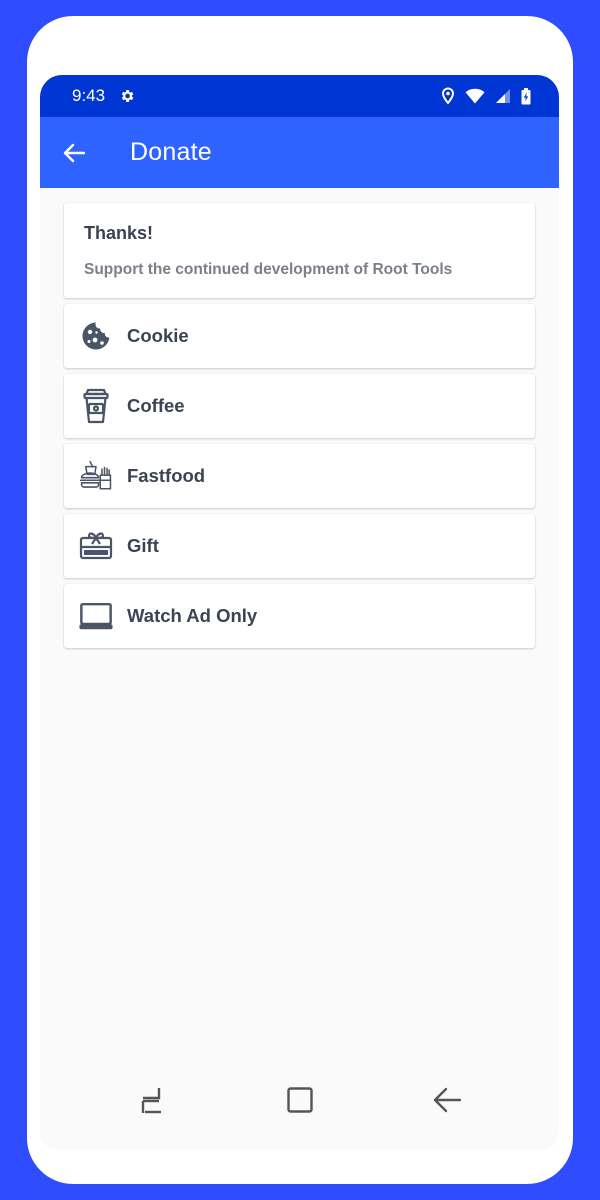 This screenshot has width=600, height=1200. I want to click on donate-item-label: Cookie, so click(158, 335).